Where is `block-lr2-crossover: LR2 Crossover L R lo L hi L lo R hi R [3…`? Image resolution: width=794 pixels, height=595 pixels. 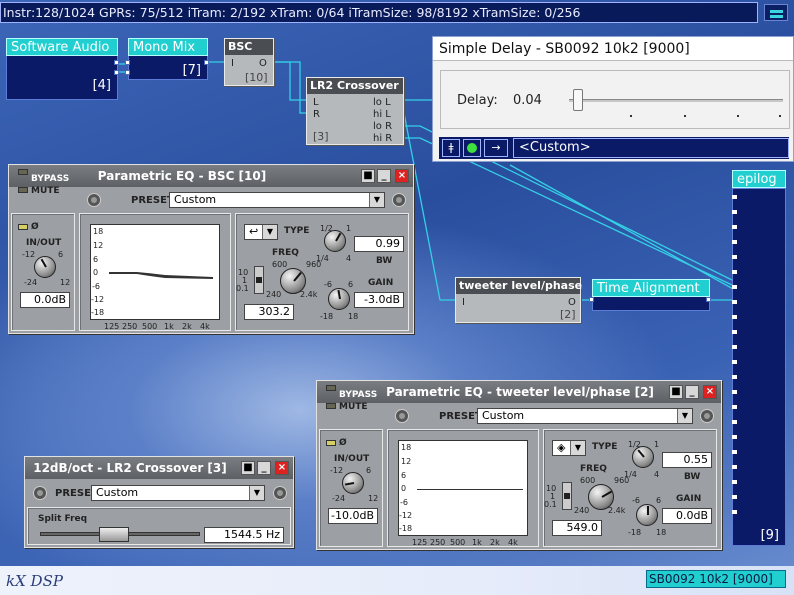 block-lr2-crossover: LR2 Crossover L R lo L hi L lo R hi R [3… is located at coordinates (355, 111).